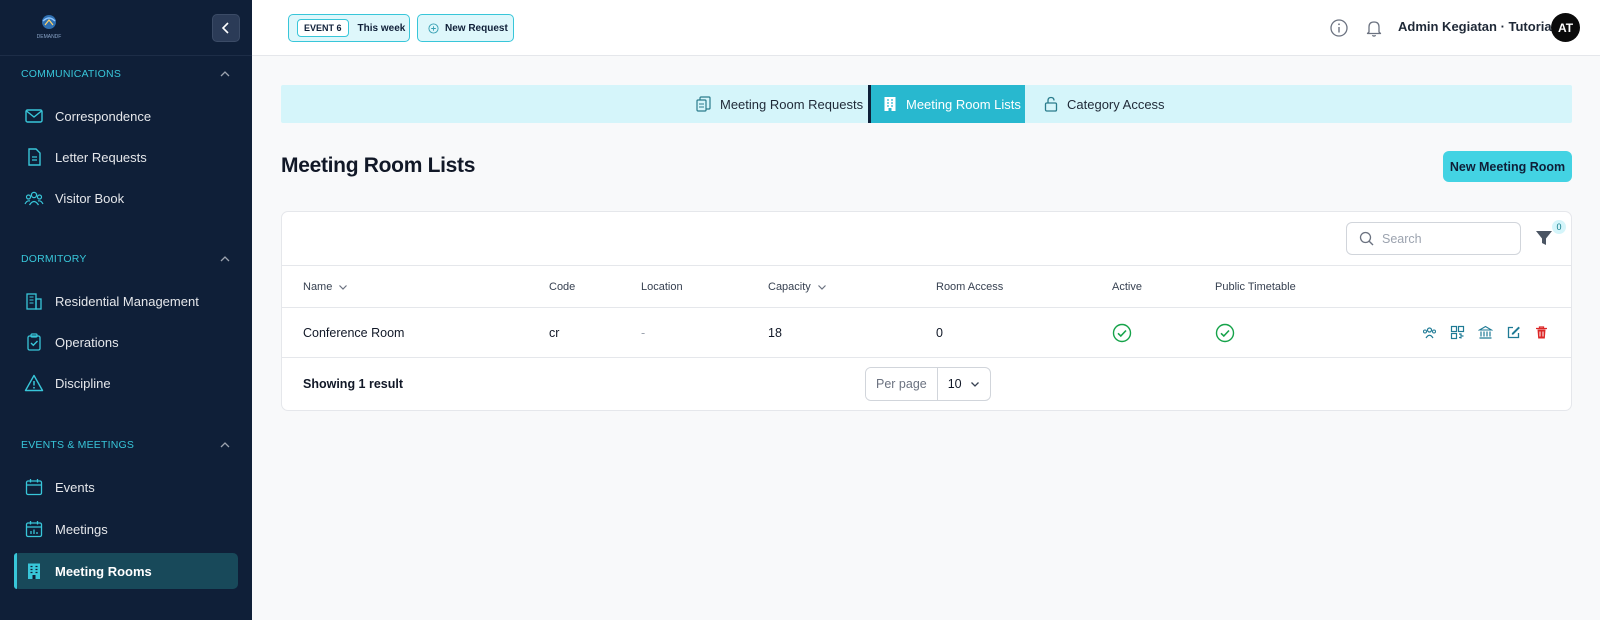 Image resolution: width=1600 pixels, height=620 pixels. What do you see at coordinates (1447, 238) in the screenshot?
I see `search-input` at bounding box center [1447, 238].